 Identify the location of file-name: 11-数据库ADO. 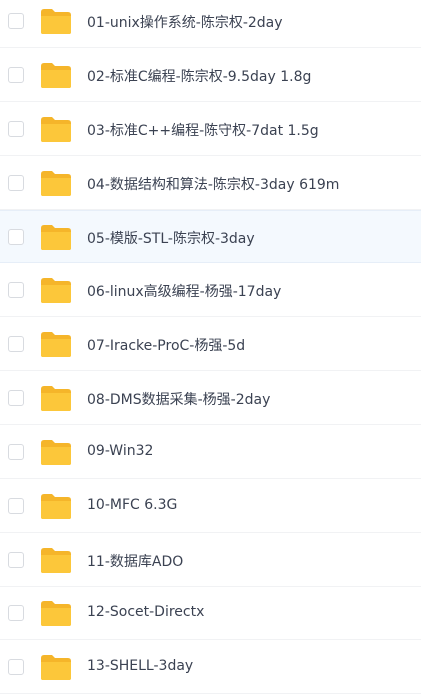
(135, 561).